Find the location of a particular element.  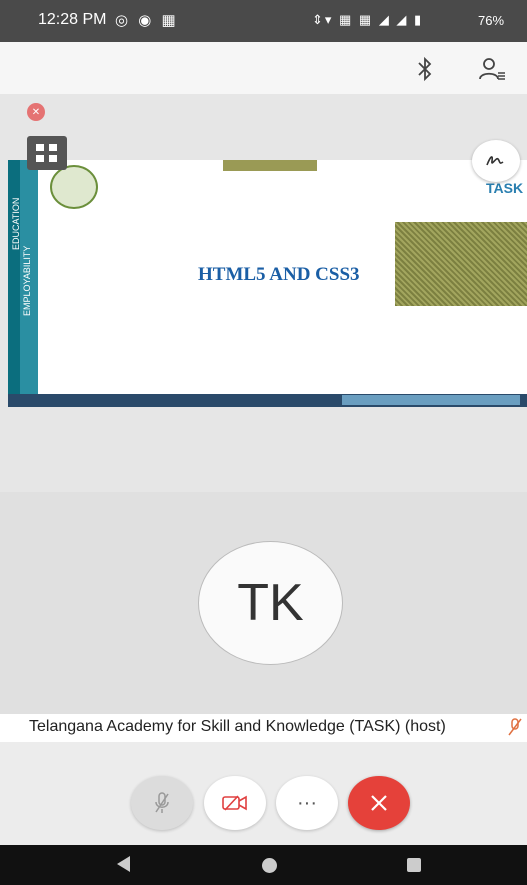

more-options-button: ··· is located at coordinates (307, 803).